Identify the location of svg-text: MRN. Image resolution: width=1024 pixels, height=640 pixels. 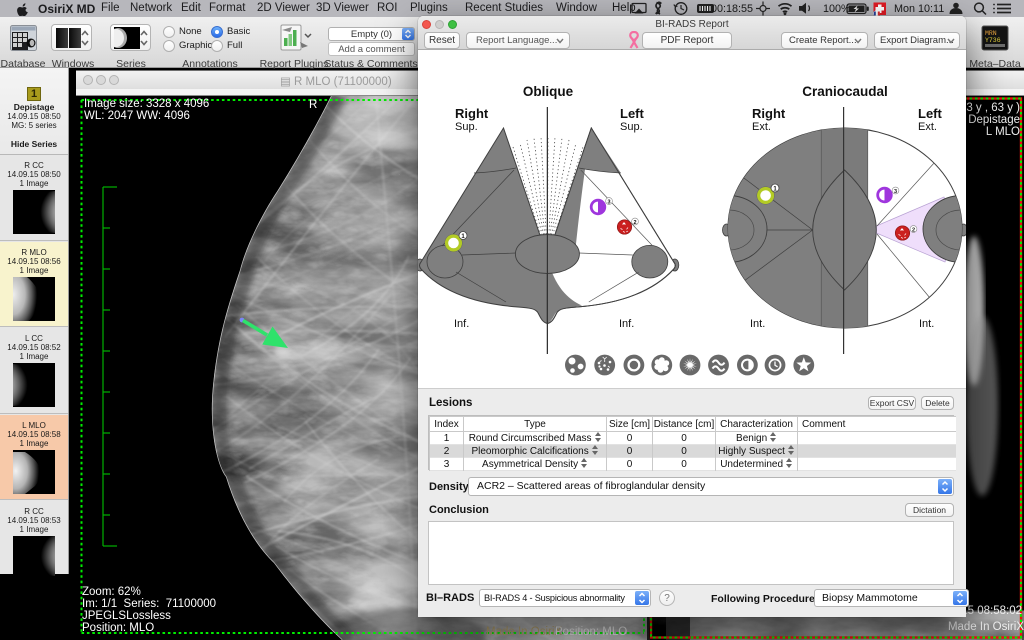
(991, 33).